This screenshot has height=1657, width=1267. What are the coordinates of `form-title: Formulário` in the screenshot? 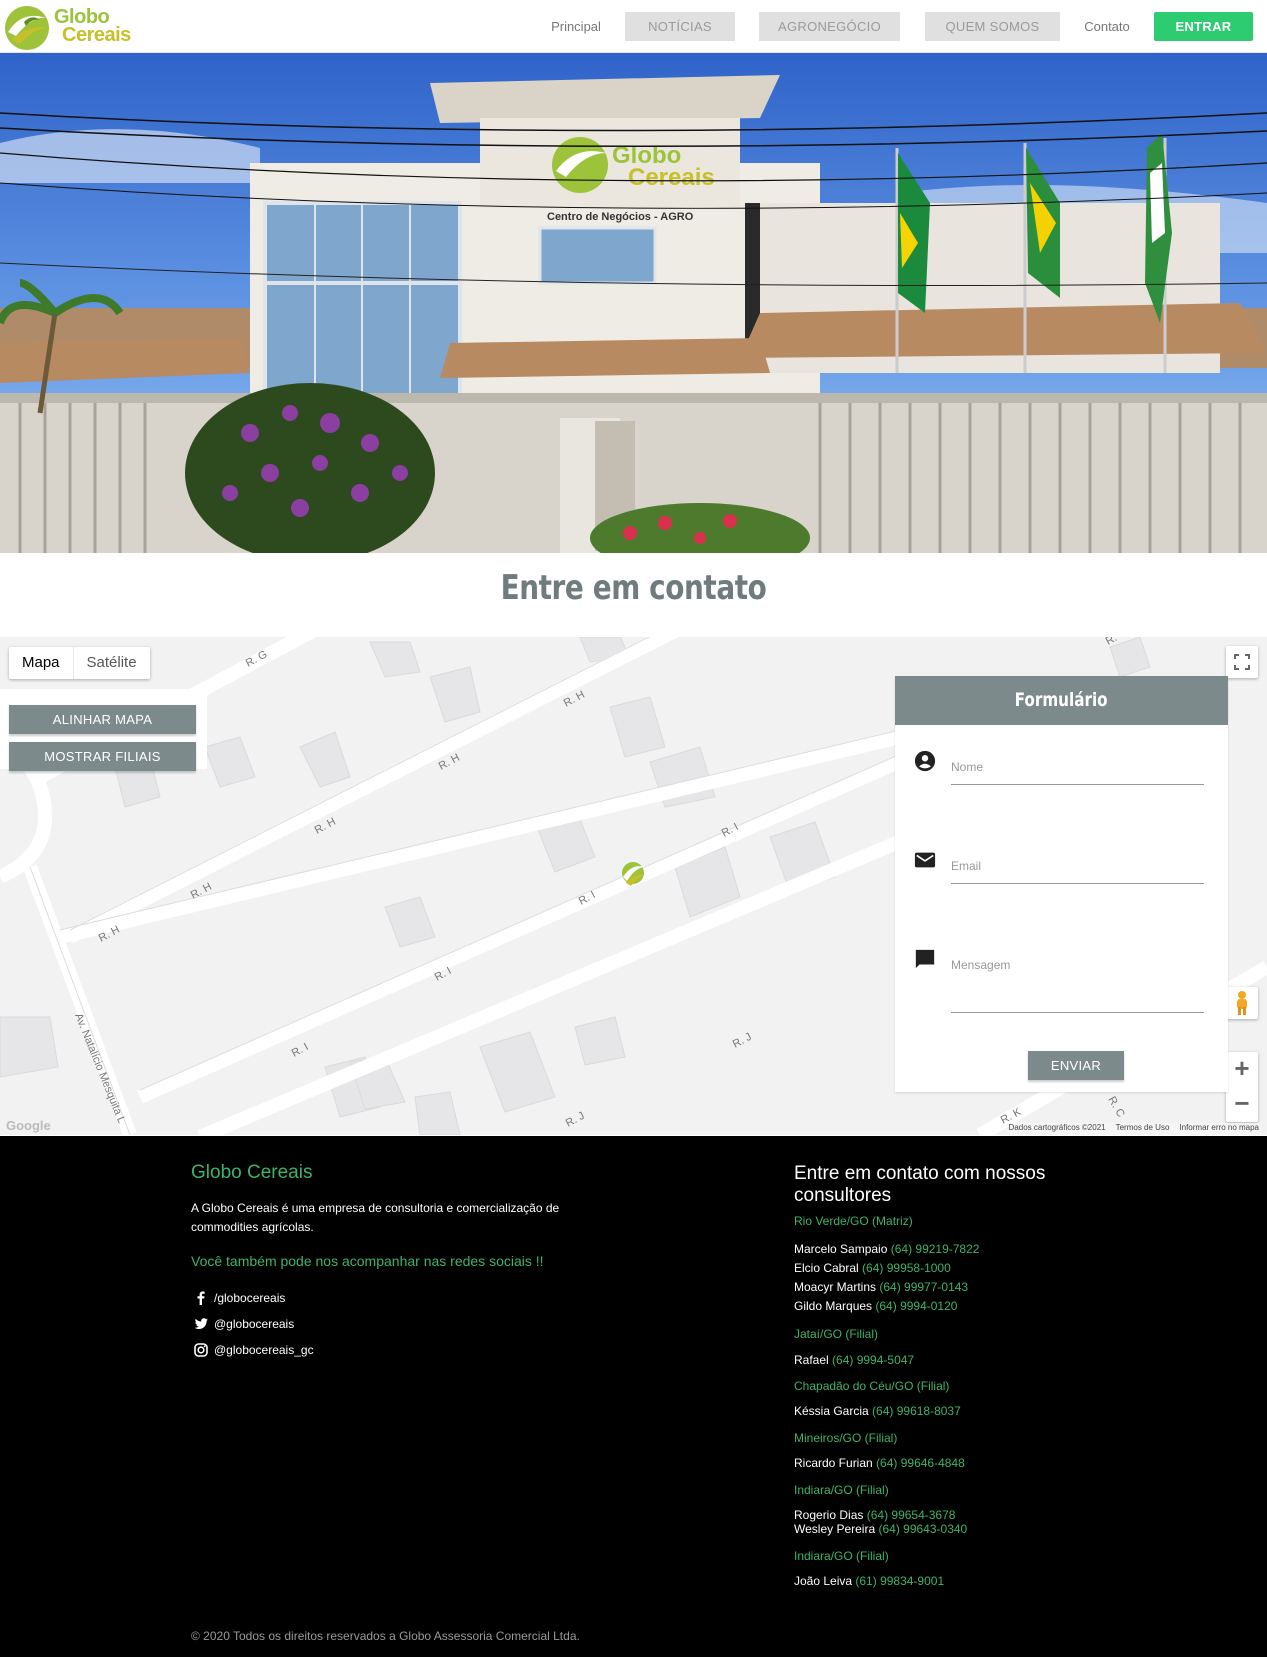 It's located at (1061, 700).